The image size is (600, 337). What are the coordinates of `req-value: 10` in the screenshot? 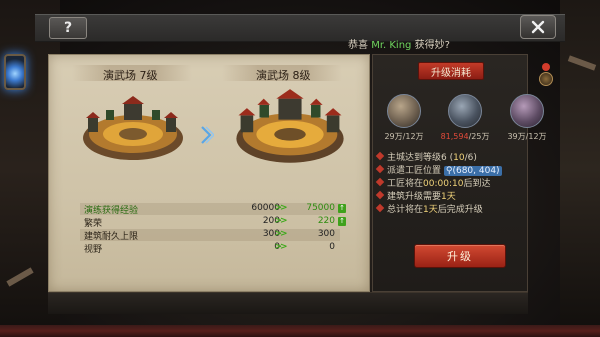 It's located at (459, 158).